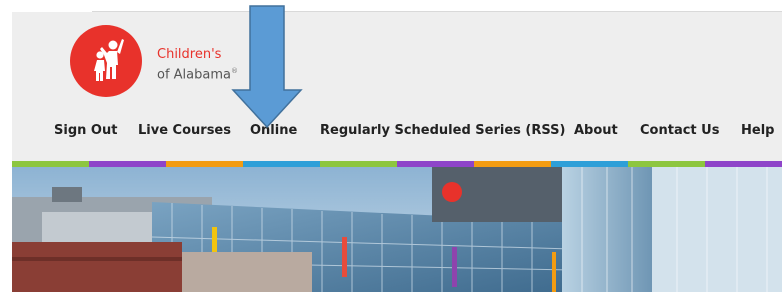 The height and width of the screenshot is (292, 782). Describe the element at coordinates (85, 131) in the screenshot. I see `nav-sign-out: Sign Out` at that location.